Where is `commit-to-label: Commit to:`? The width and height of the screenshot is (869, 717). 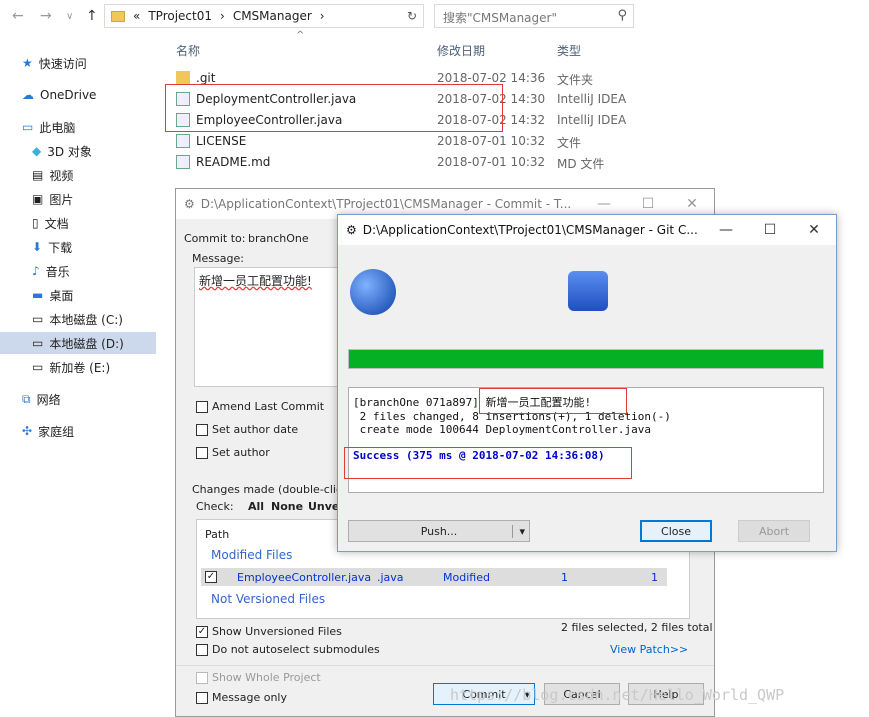 commit-to-label: Commit to: is located at coordinates (215, 238).